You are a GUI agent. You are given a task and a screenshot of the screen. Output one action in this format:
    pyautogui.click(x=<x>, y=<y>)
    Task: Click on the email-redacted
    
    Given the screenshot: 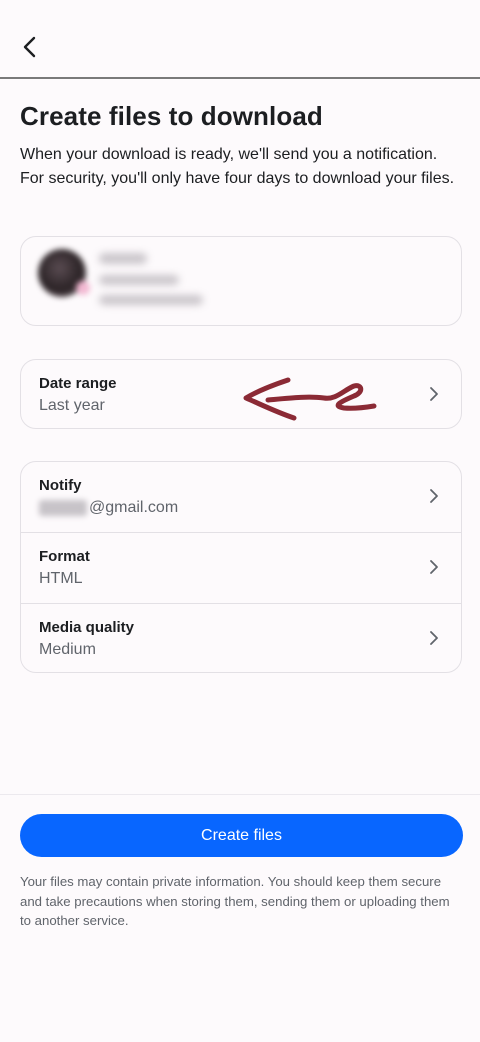 What is the action you would take?
    pyautogui.click(x=63, y=507)
    